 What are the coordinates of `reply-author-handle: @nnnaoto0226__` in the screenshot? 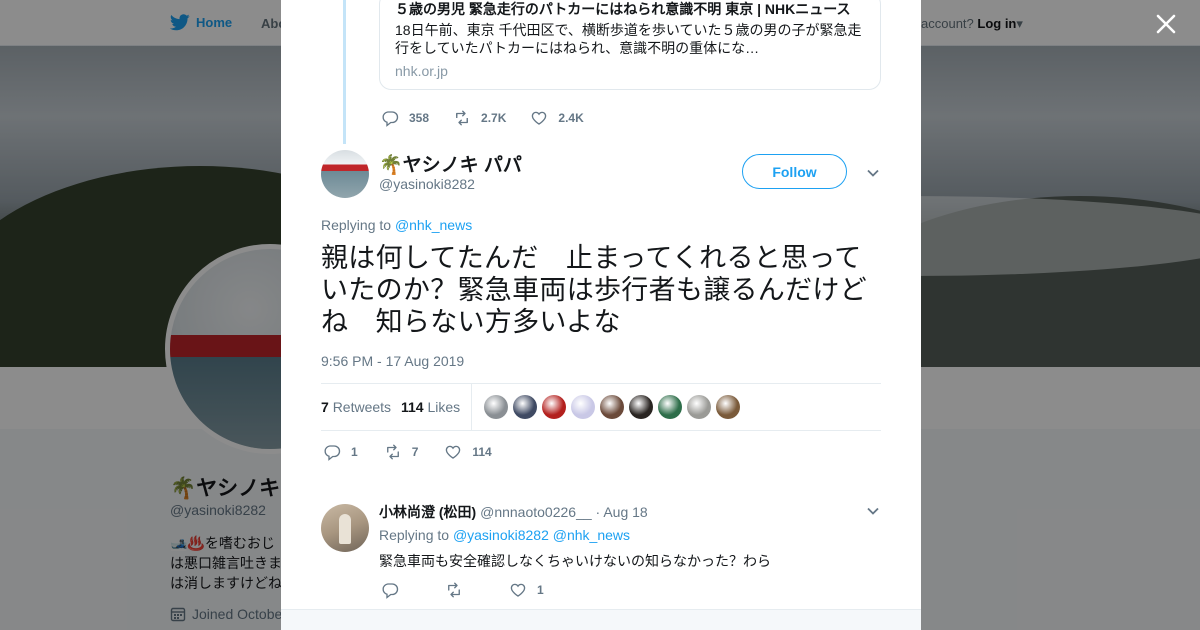 It's located at (536, 512).